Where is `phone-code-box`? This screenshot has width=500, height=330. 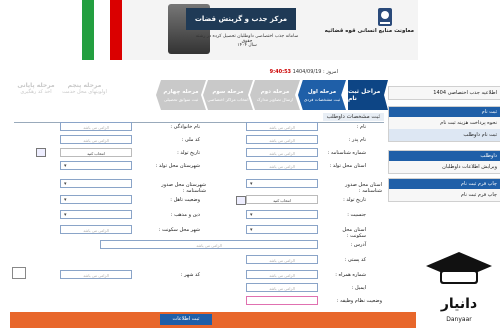
phone-code-box is located at coordinates (19, 273).